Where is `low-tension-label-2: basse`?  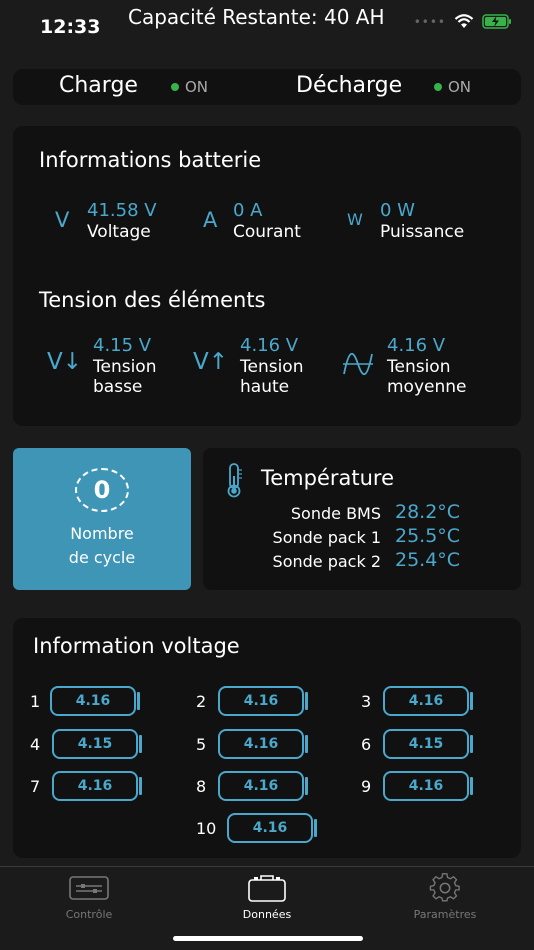 low-tension-label-2: basse is located at coordinates (118, 387).